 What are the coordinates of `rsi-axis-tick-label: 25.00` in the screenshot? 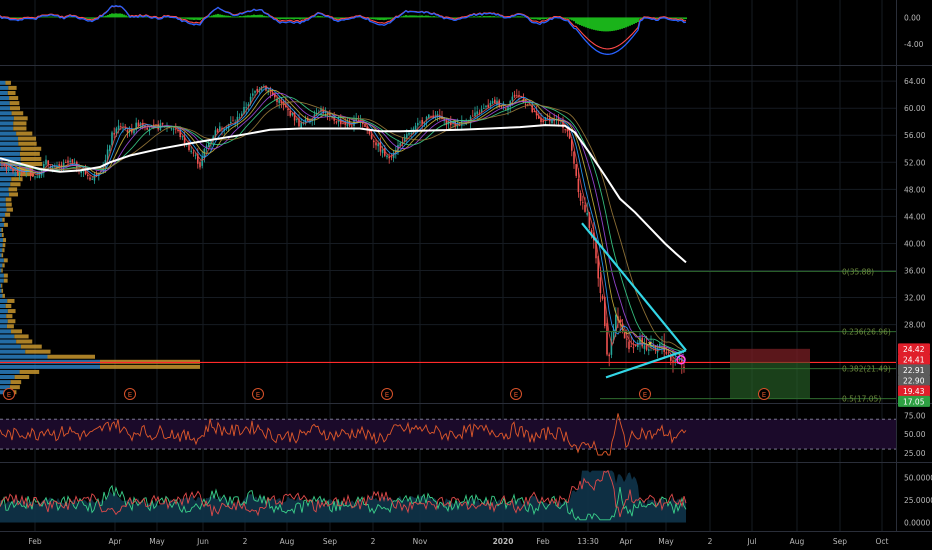 It's located at (915, 453).